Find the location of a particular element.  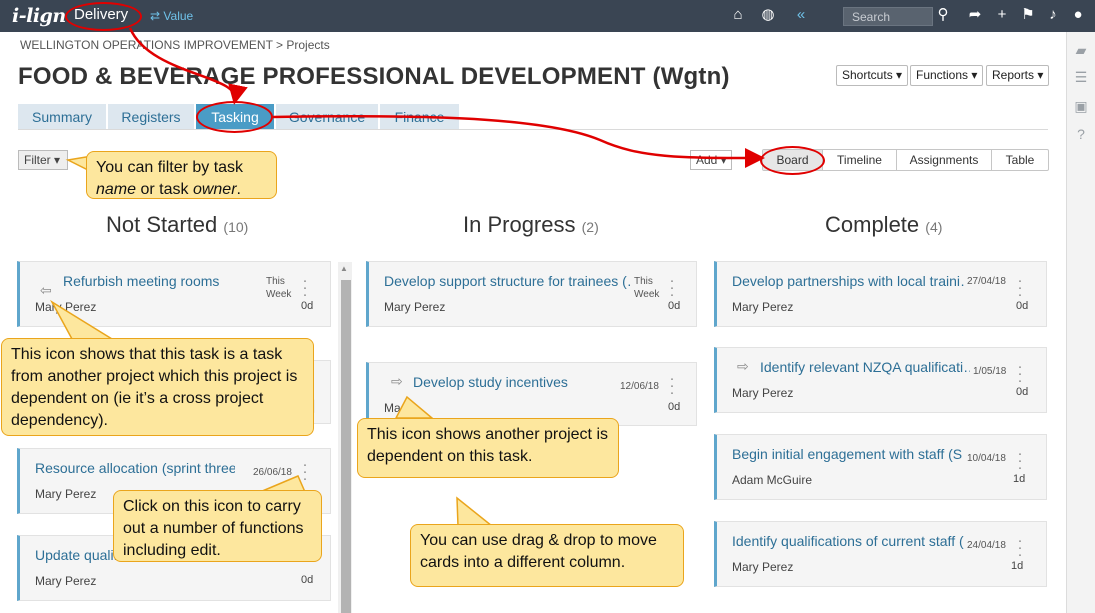

help-icon: ? is located at coordinates (1081, 134).